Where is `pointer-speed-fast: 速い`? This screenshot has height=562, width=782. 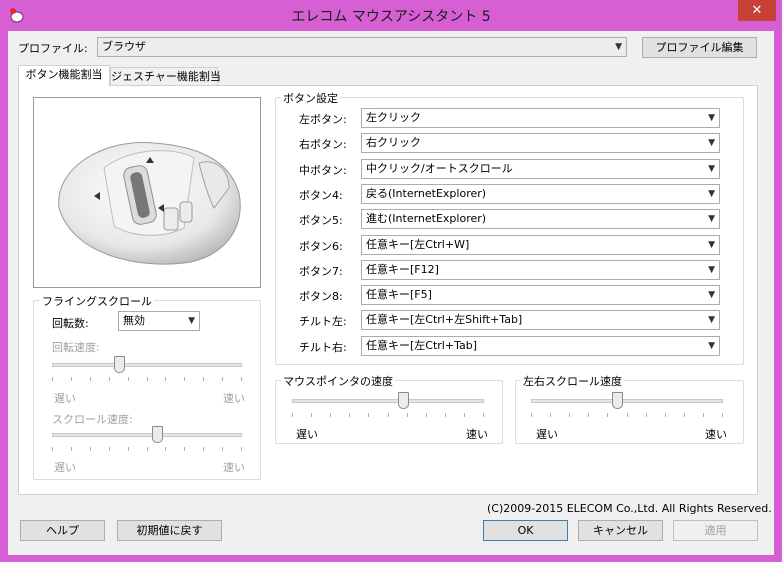
pointer-speed-fast: 速い is located at coordinates (477, 434).